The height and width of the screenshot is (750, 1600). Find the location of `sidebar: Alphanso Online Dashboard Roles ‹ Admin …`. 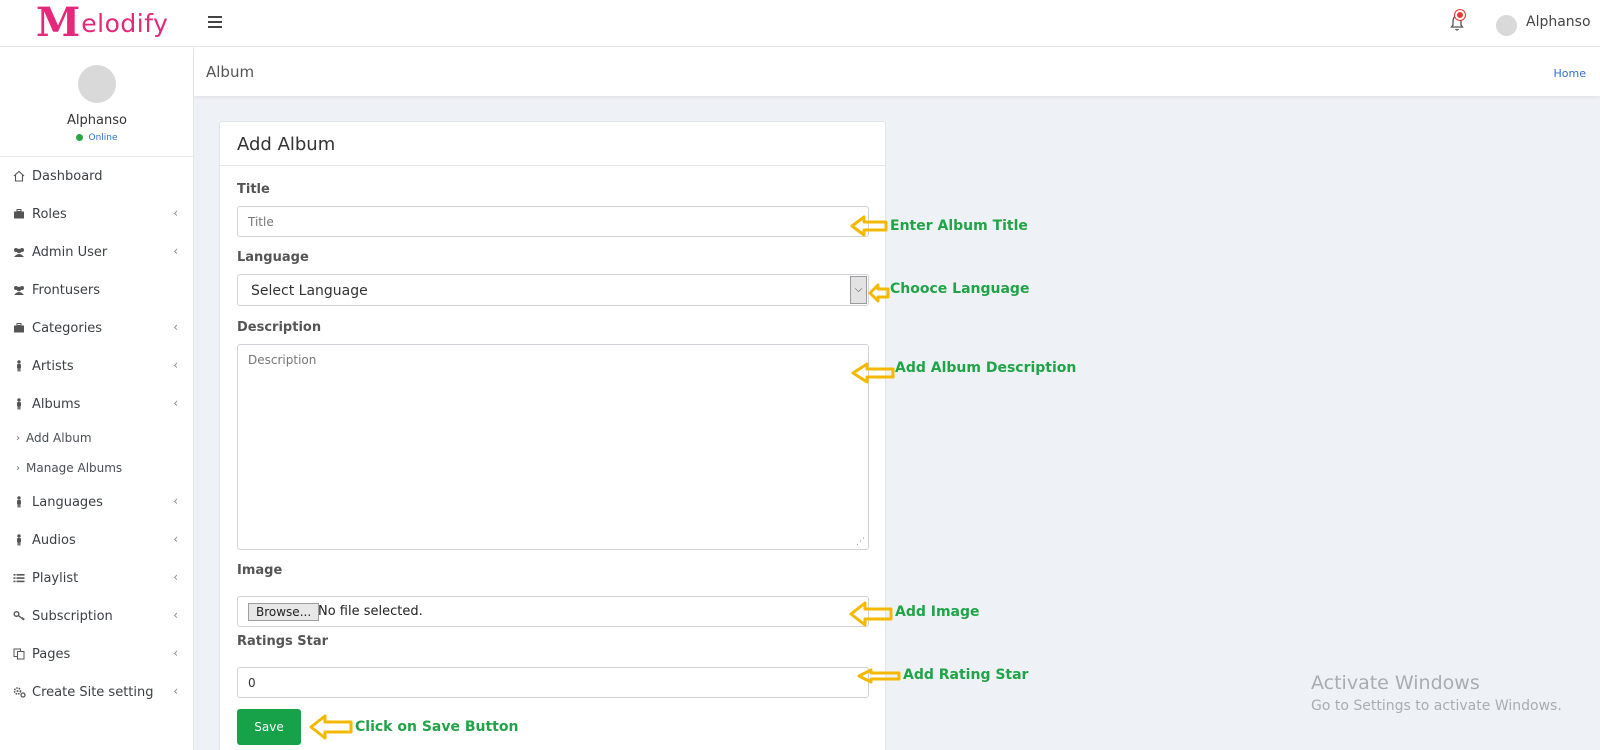

sidebar: Alphanso Online Dashboard Roles ‹ Admin … is located at coordinates (97, 398).